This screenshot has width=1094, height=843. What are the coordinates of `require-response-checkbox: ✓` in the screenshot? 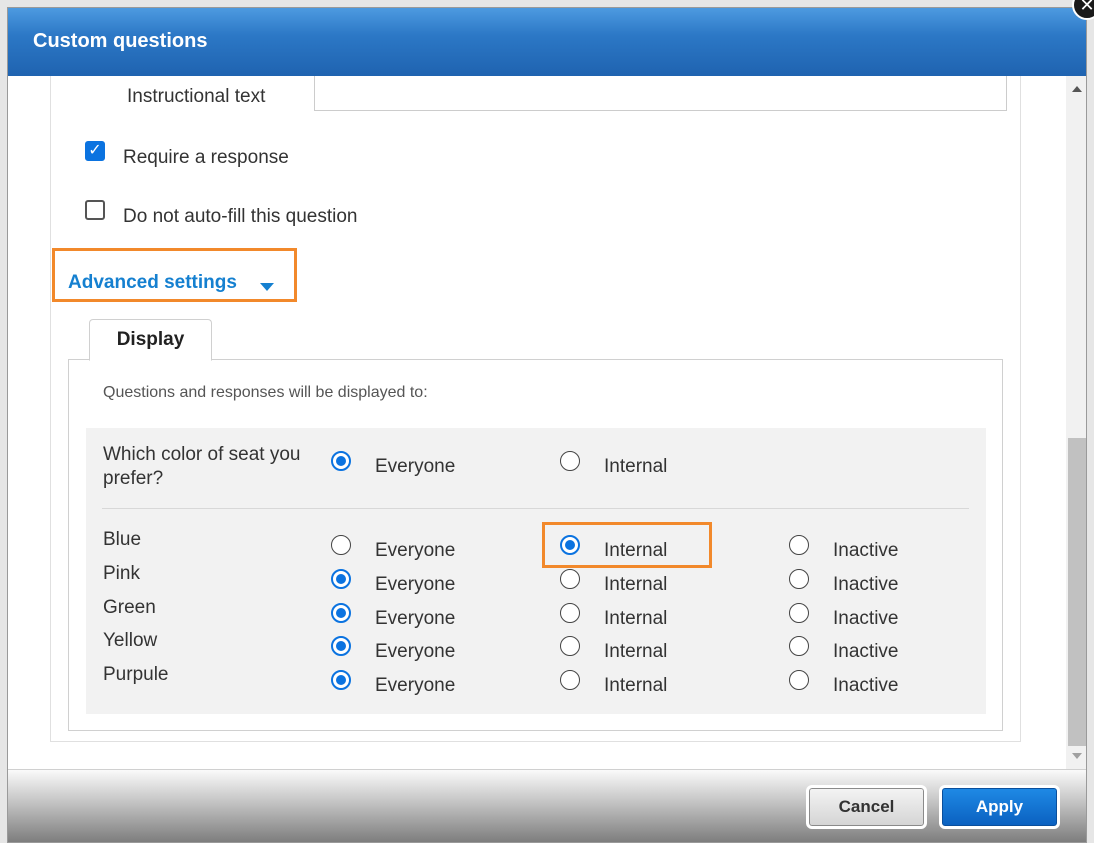 It's located at (95, 151).